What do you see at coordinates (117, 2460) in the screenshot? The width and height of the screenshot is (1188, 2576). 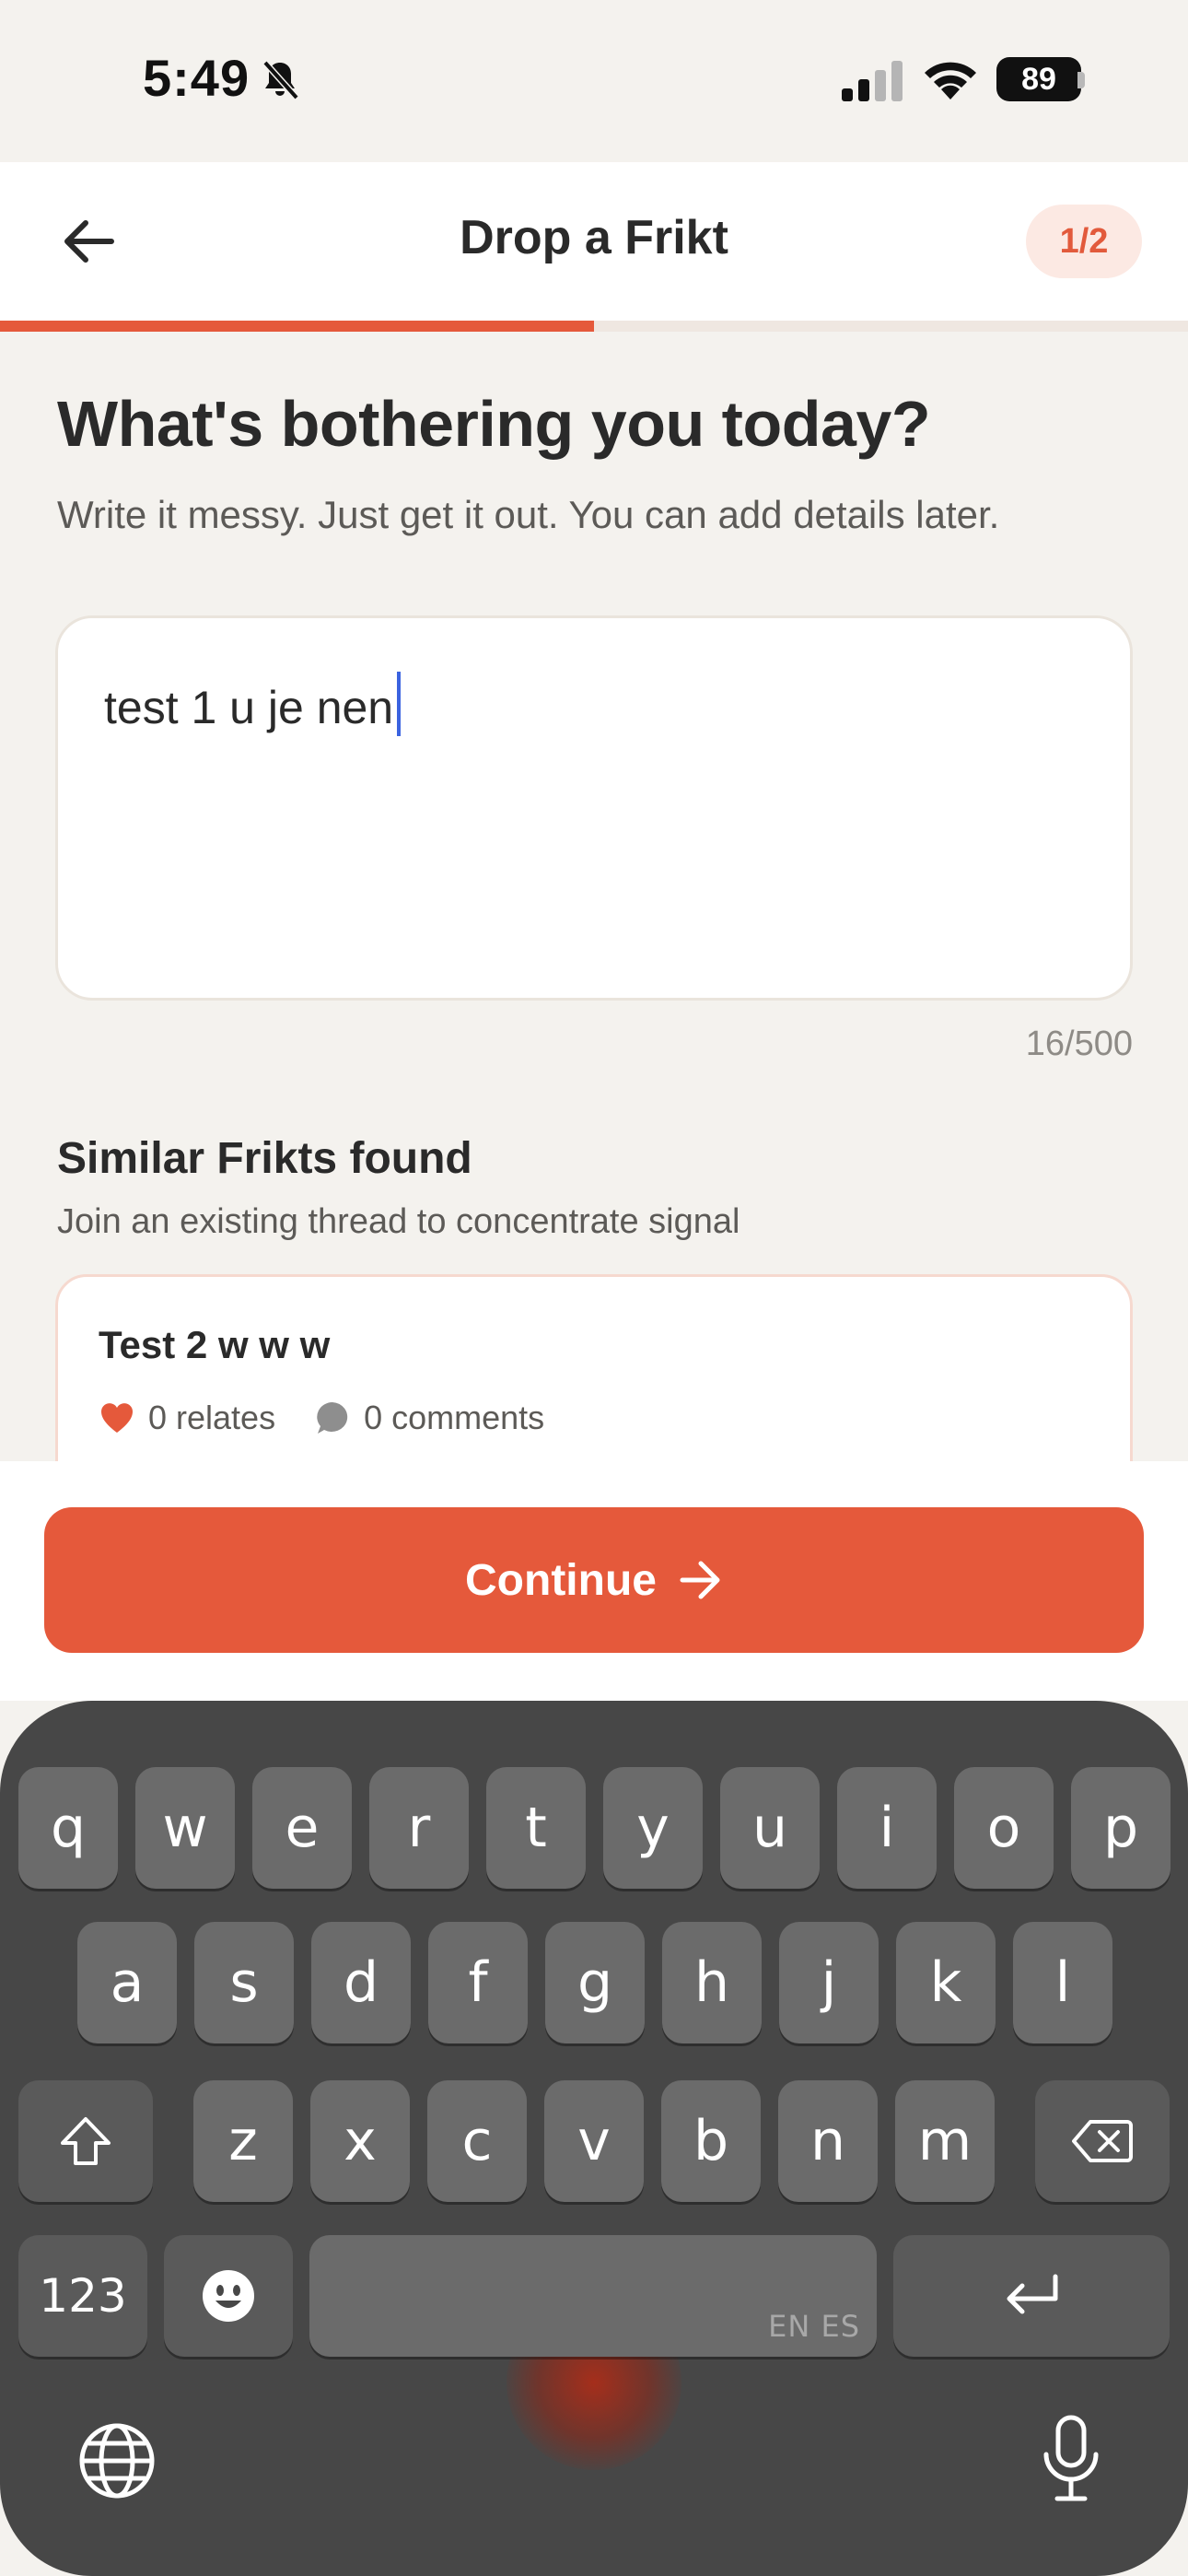 I see `globe-icon` at bounding box center [117, 2460].